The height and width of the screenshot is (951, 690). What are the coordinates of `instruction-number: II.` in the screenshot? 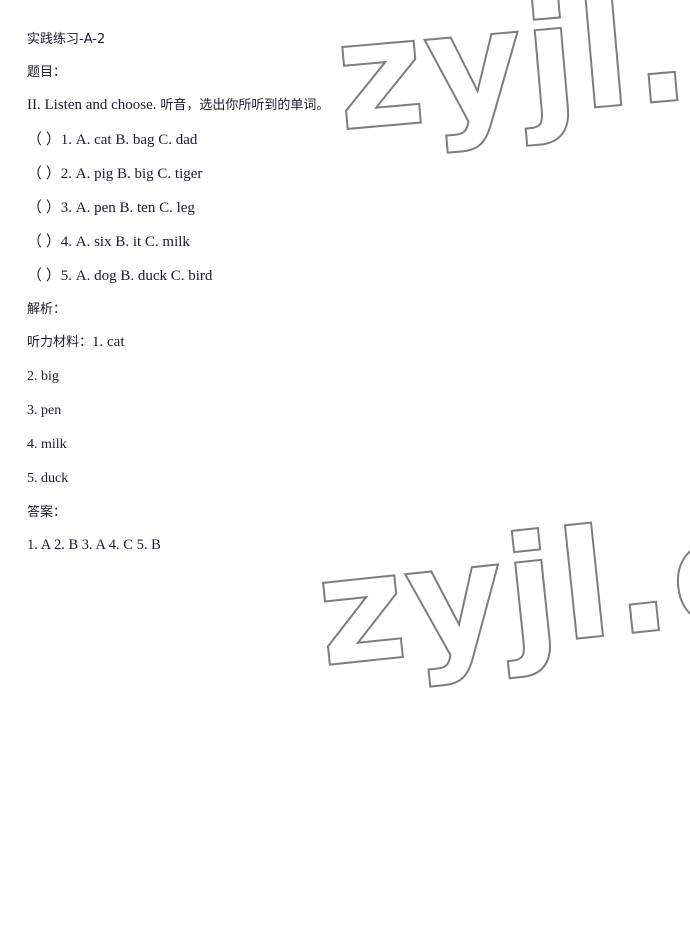 It's located at (36, 105).